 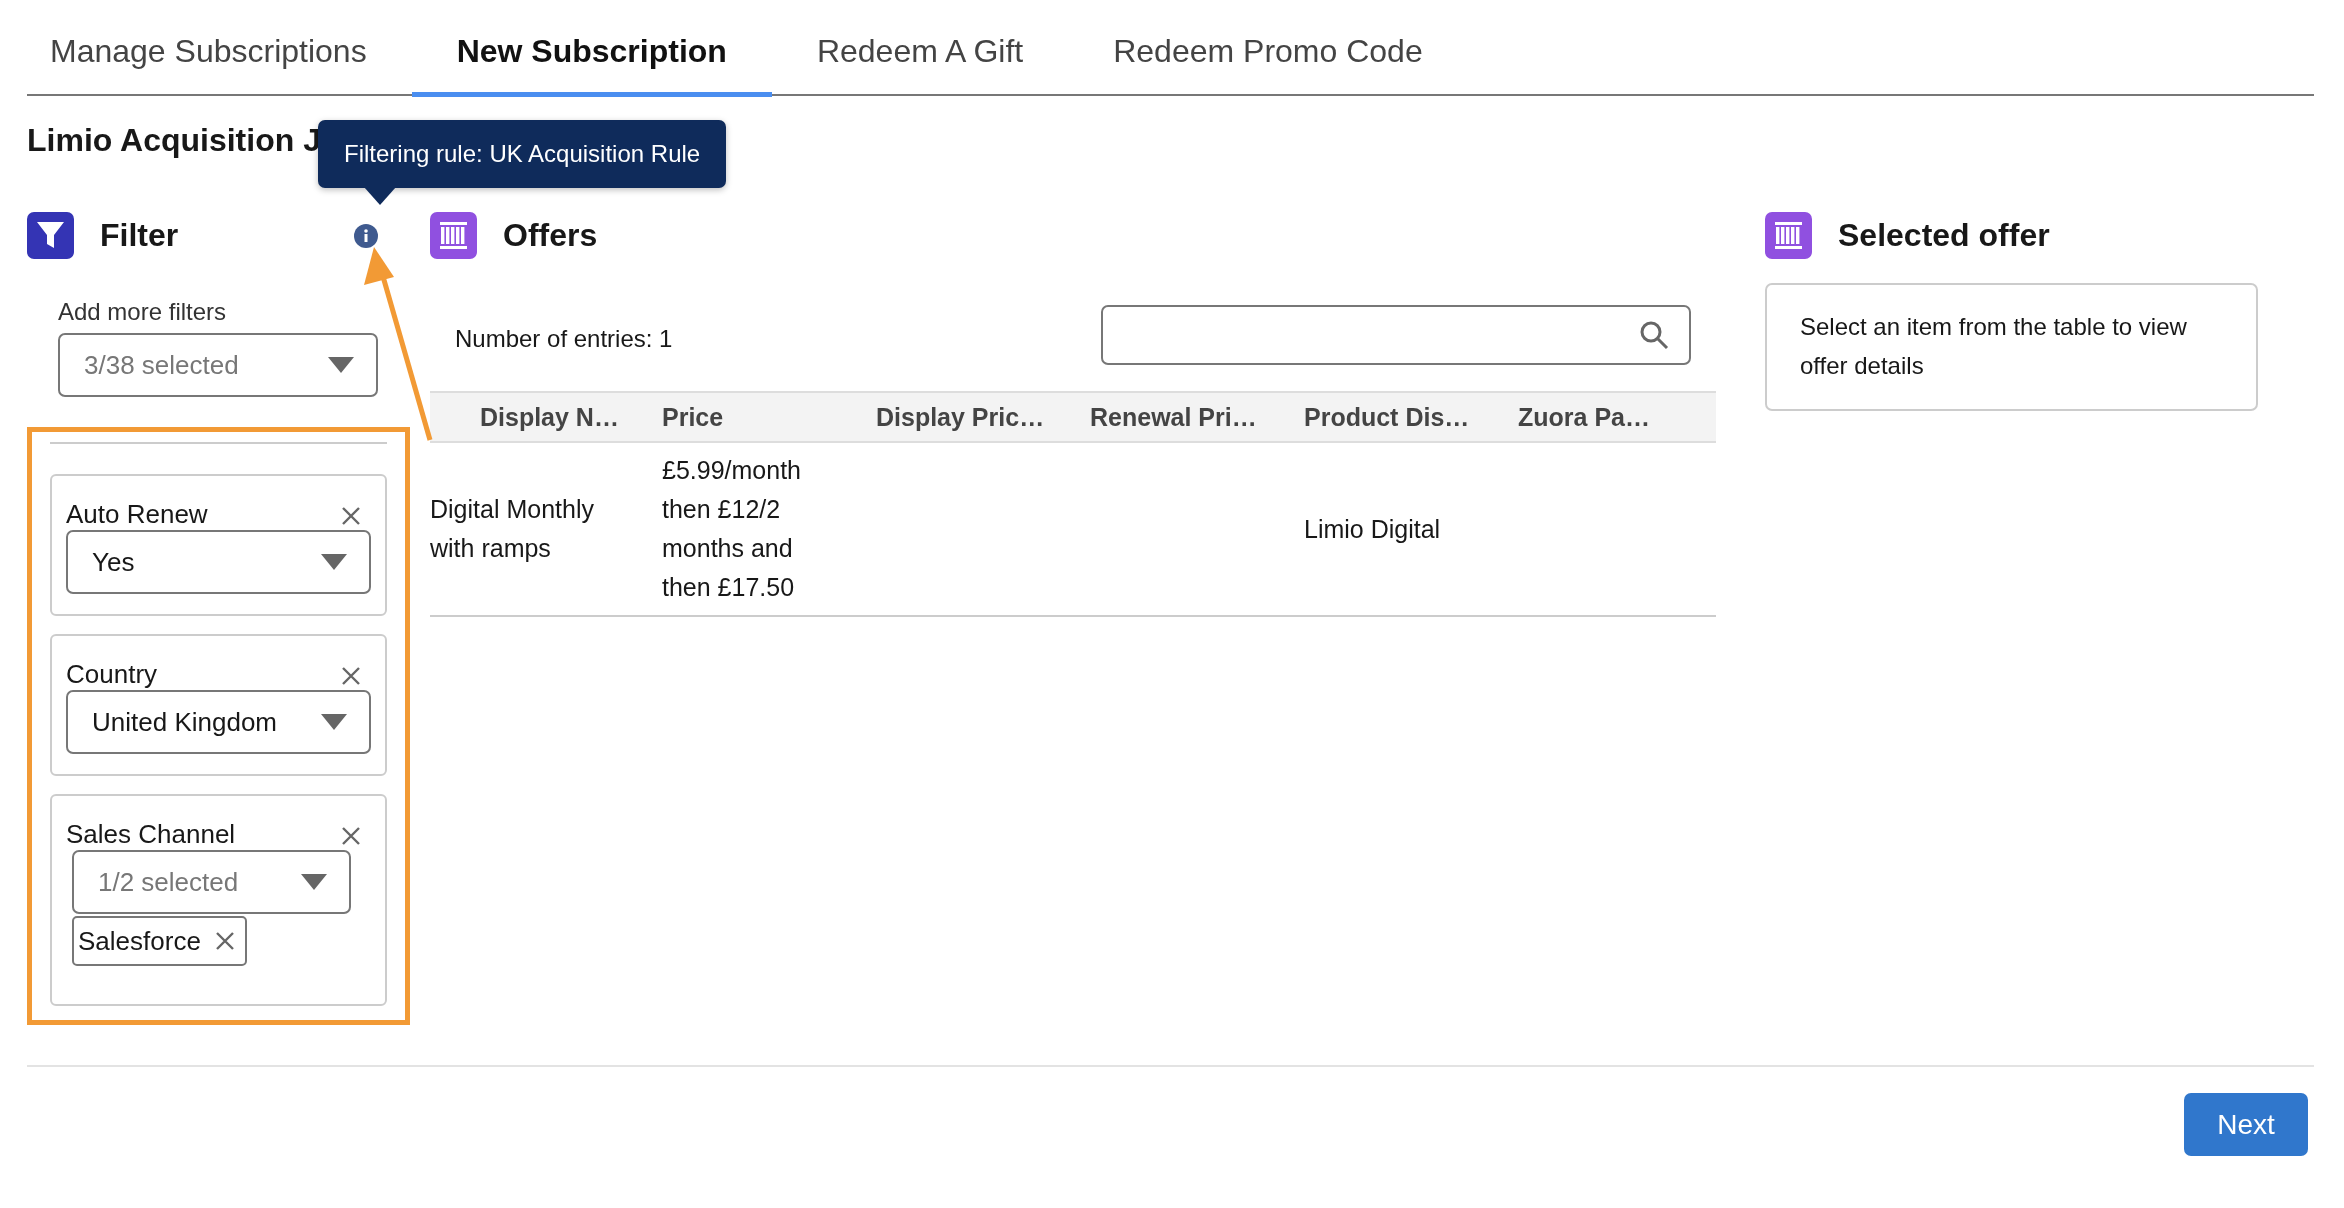 What do you see at coordinates (769, 417) in the screenshot?
I see `column-header: Price` at bounding box center [769, 417].